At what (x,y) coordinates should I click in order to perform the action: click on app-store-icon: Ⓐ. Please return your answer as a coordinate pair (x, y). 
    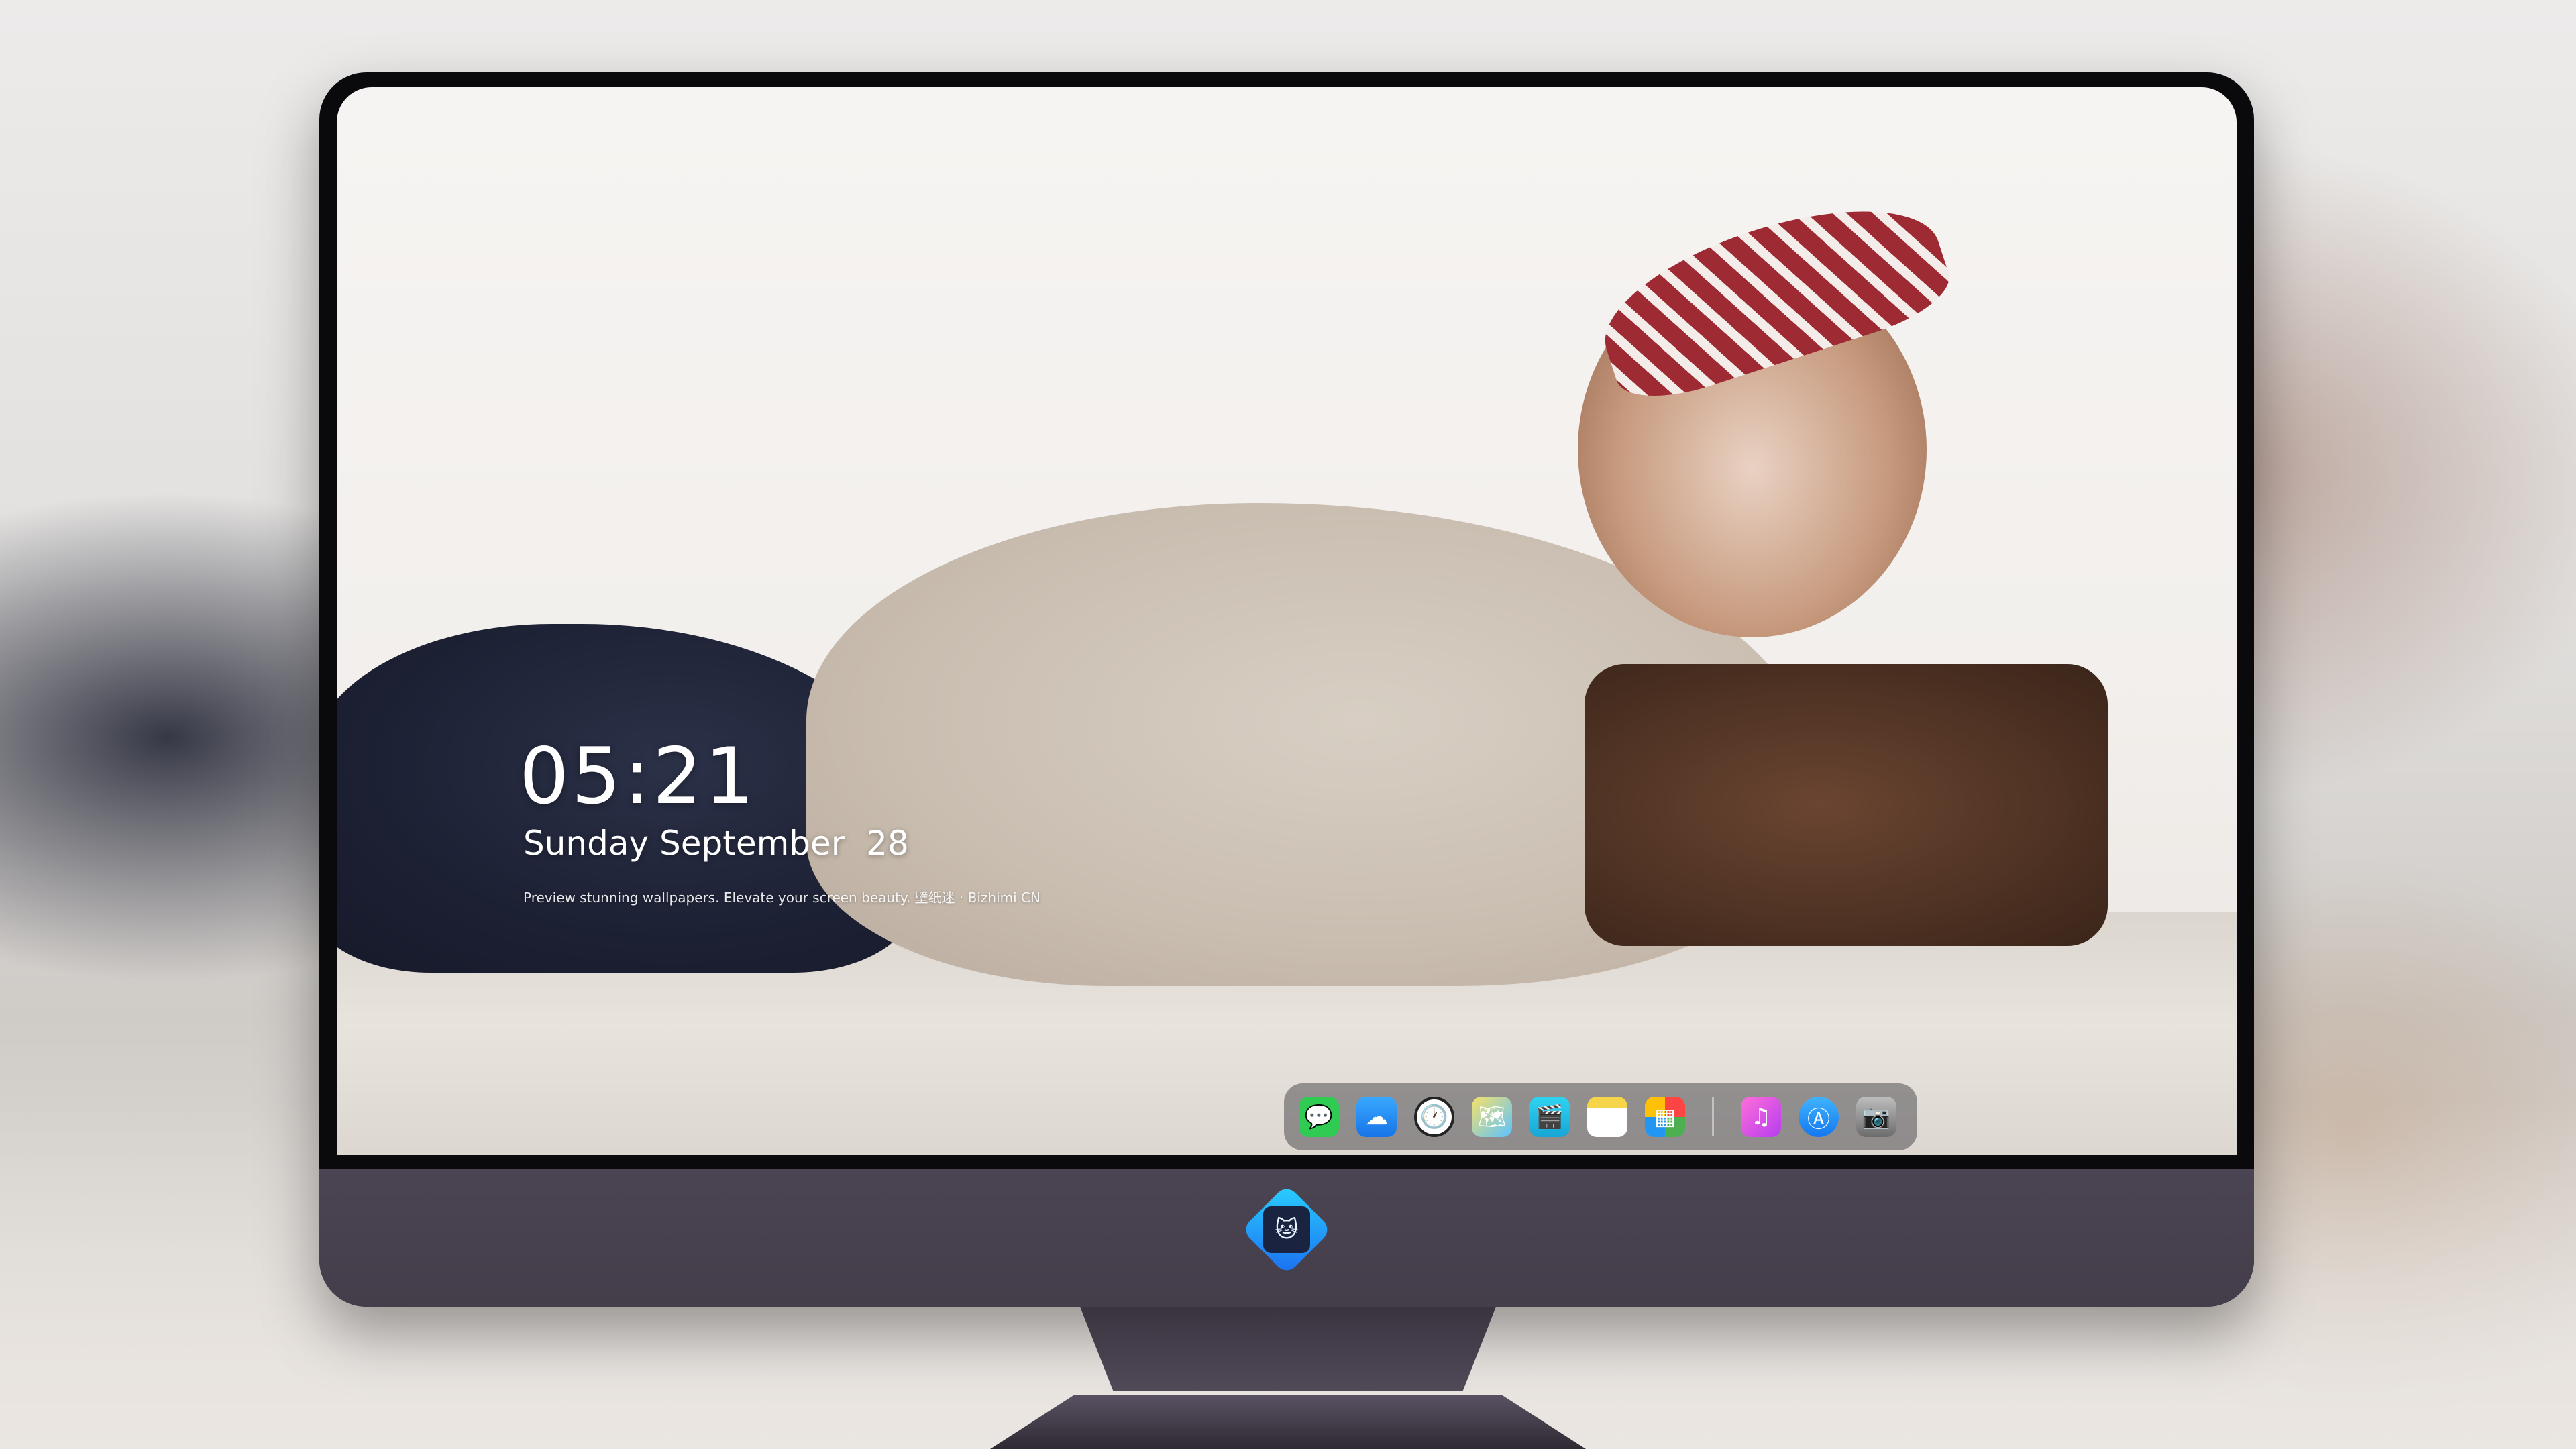
    Looking at the image, I should click on (1819, 1117).